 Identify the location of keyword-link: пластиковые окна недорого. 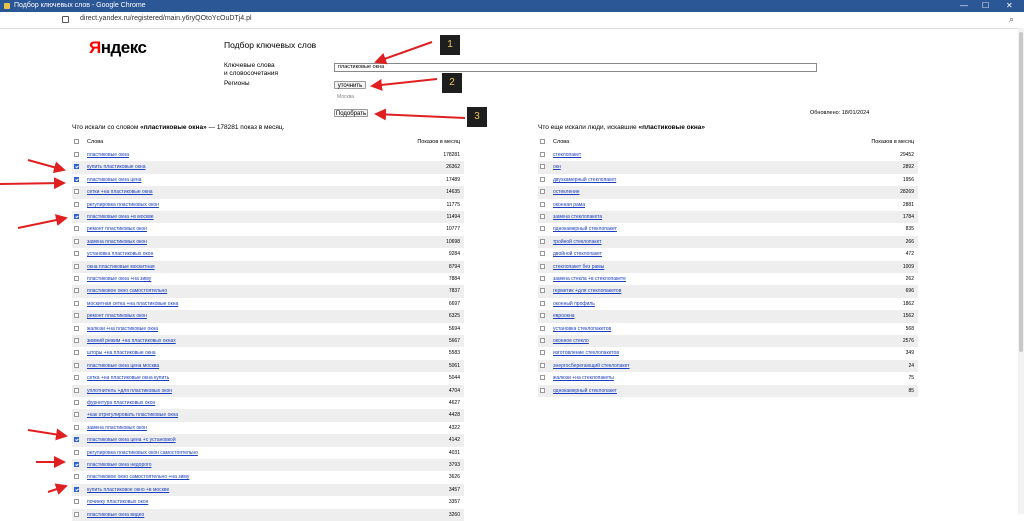
(119, 465).